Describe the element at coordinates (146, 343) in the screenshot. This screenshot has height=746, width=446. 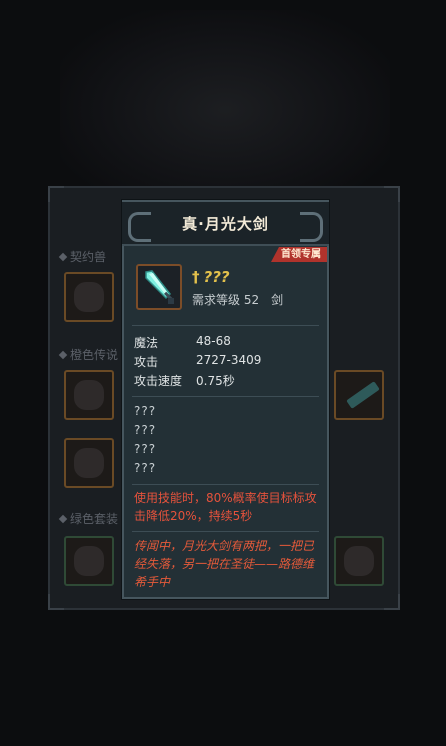
I see `stat-label: 魔法` at that location.